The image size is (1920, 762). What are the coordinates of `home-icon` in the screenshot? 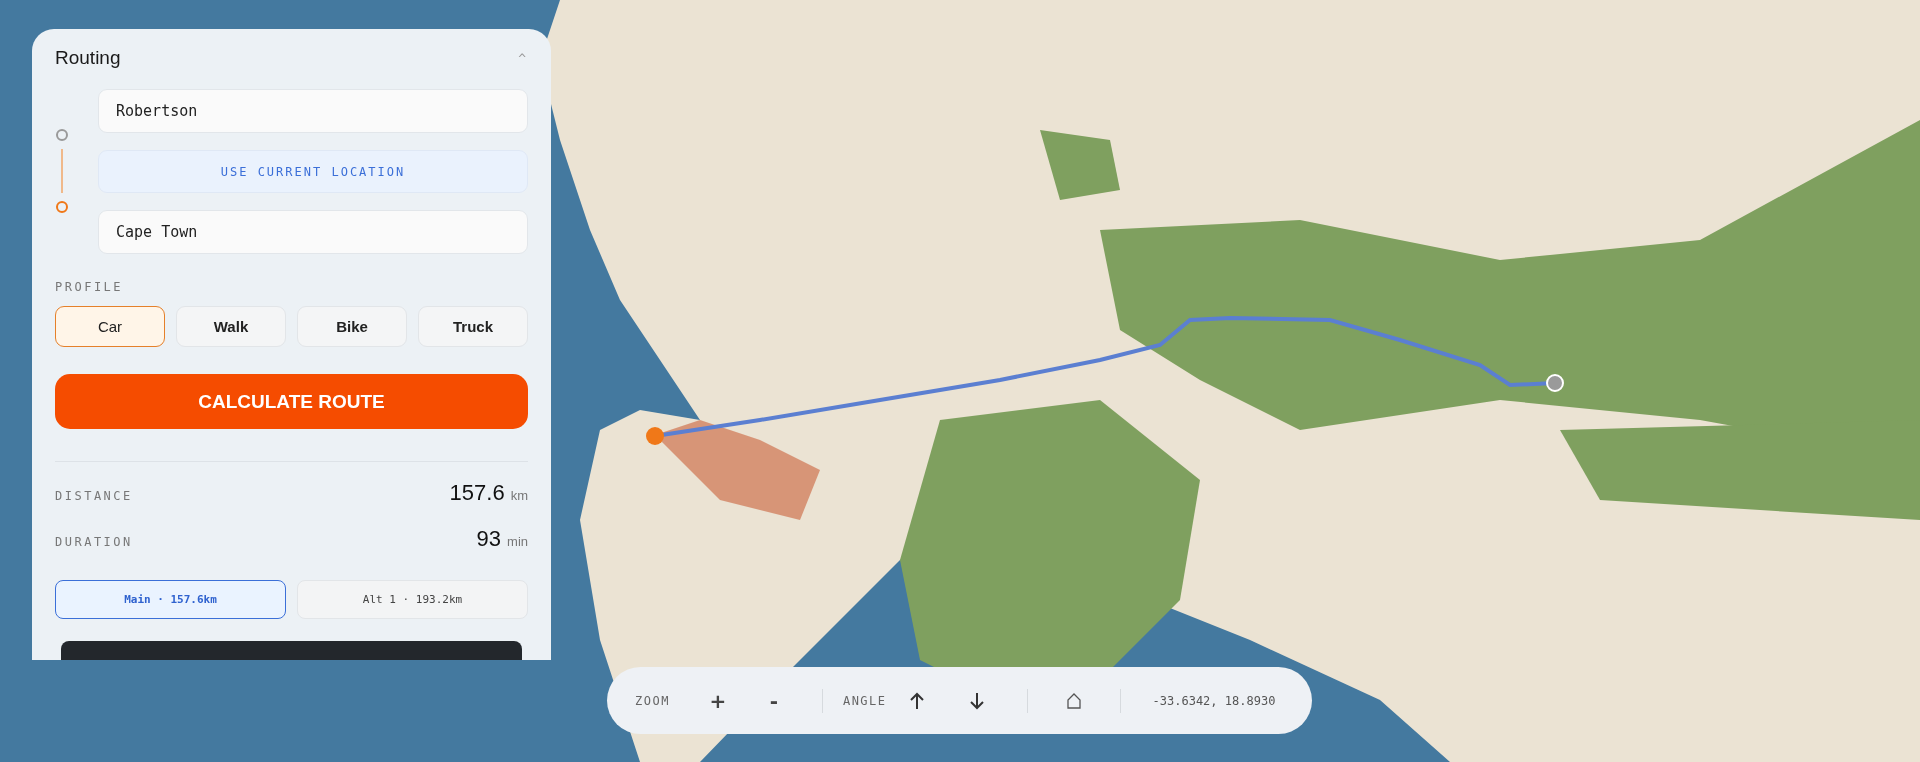 It's located at (1073, 700).